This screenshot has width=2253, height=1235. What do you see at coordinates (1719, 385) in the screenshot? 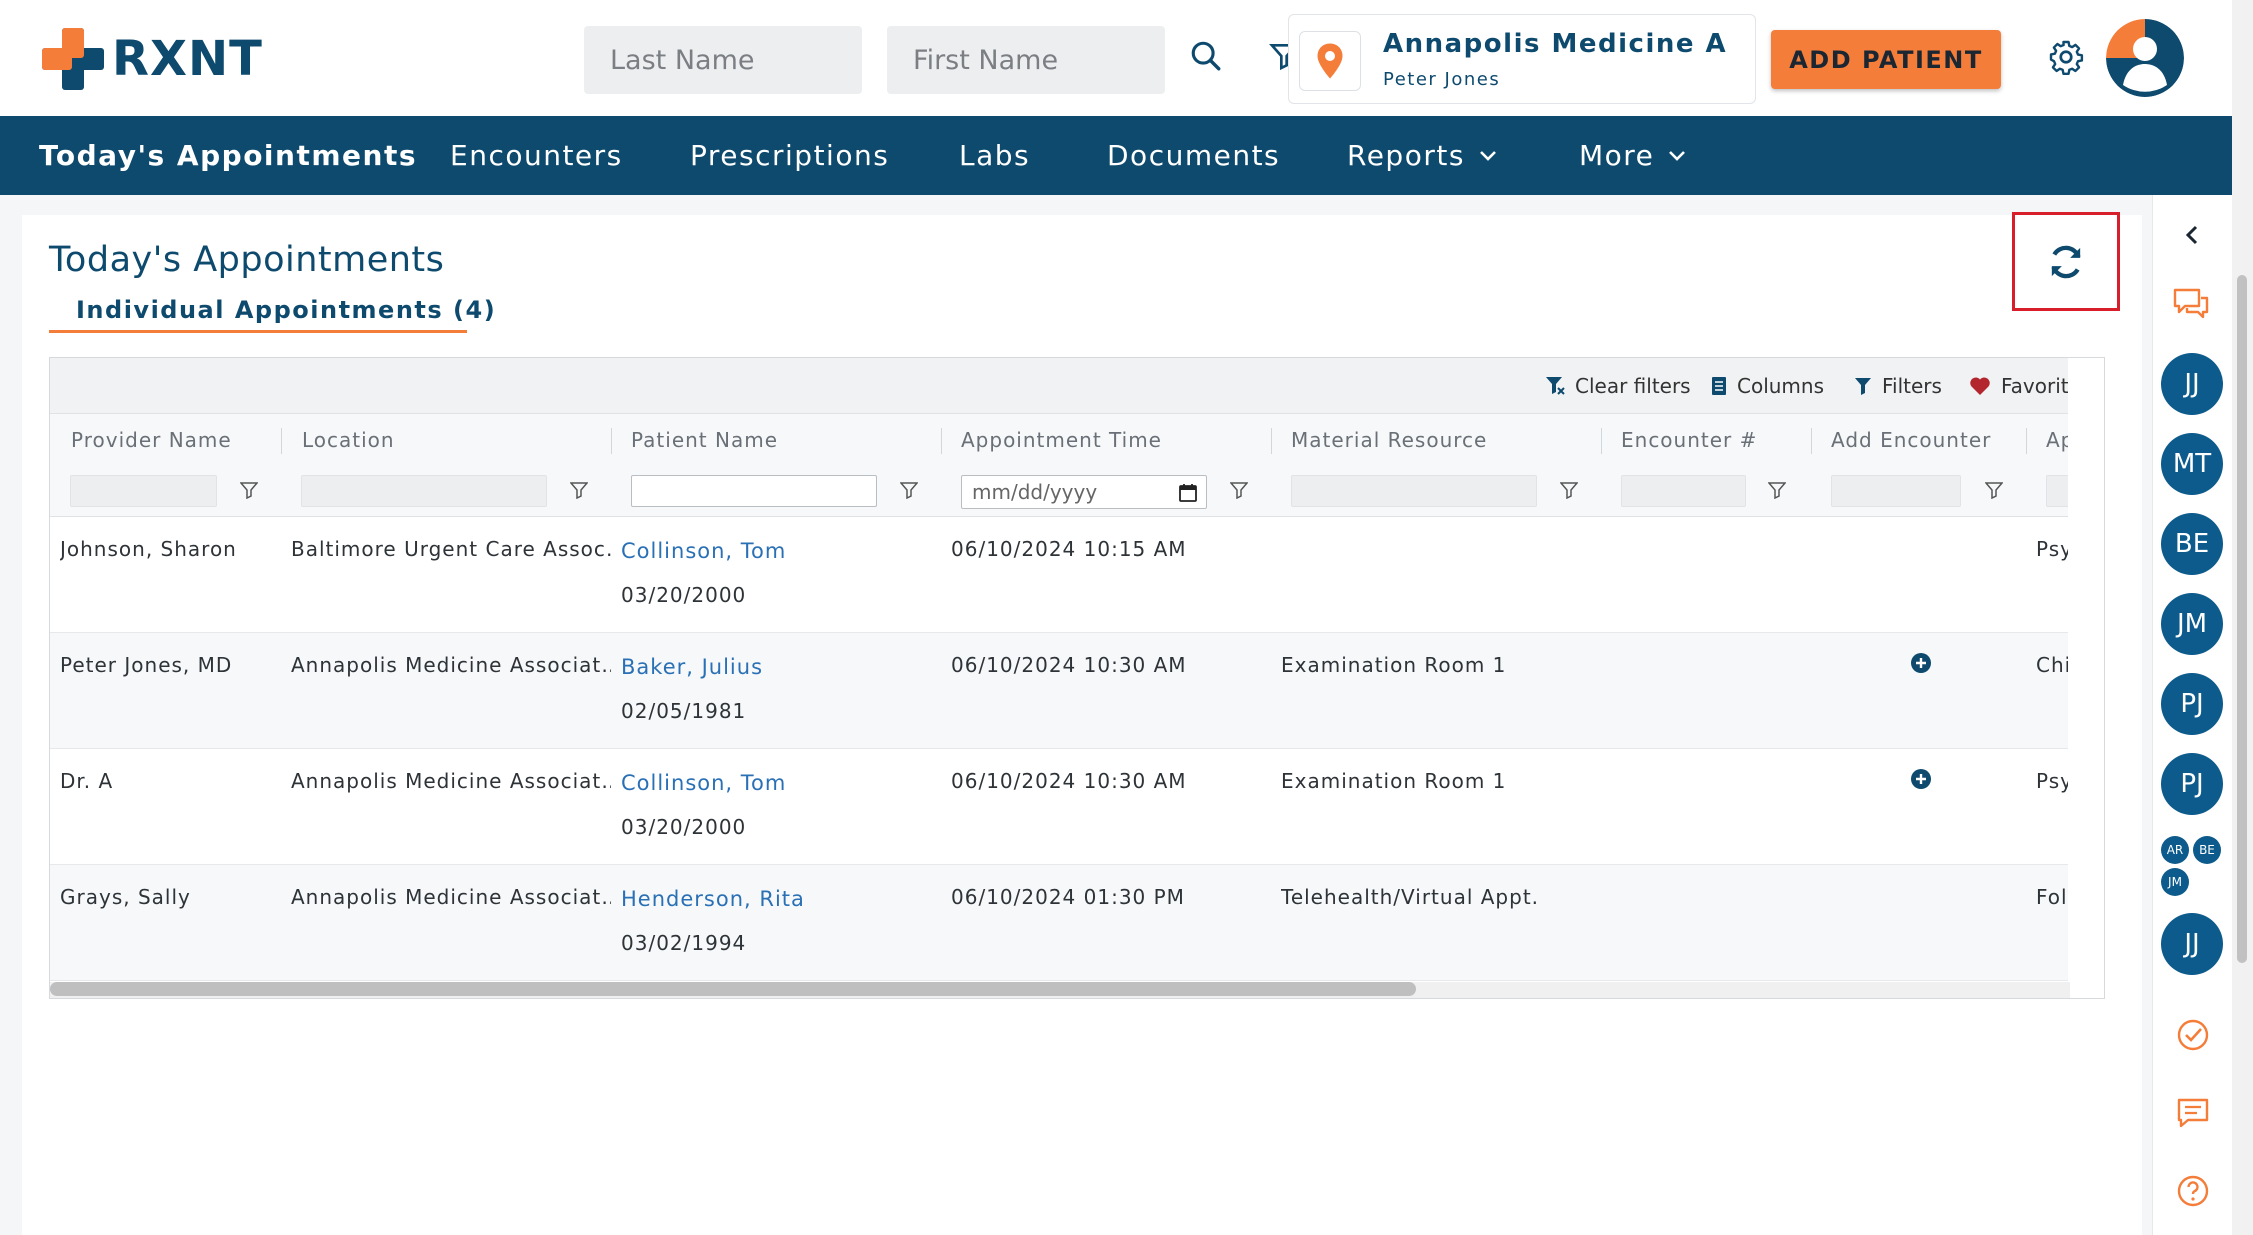
I see `columns-icon` at bounding box center [1719, 385].